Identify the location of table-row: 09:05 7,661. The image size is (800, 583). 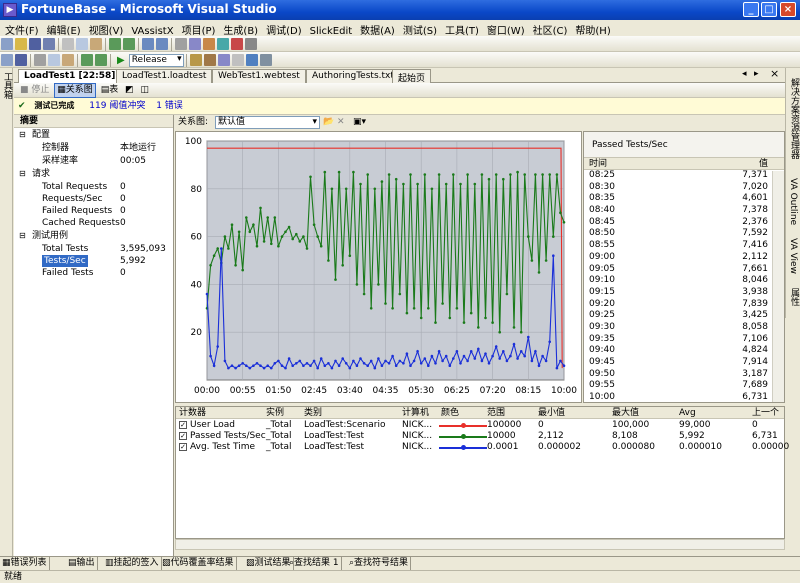
(684, 270).